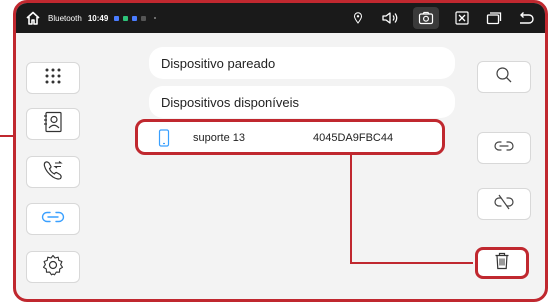  What do you see at coordinates (218, 63) in the screenshot?
I see `paired-devices-label: Dispositivo pareado` at bounding box center [218, 63].